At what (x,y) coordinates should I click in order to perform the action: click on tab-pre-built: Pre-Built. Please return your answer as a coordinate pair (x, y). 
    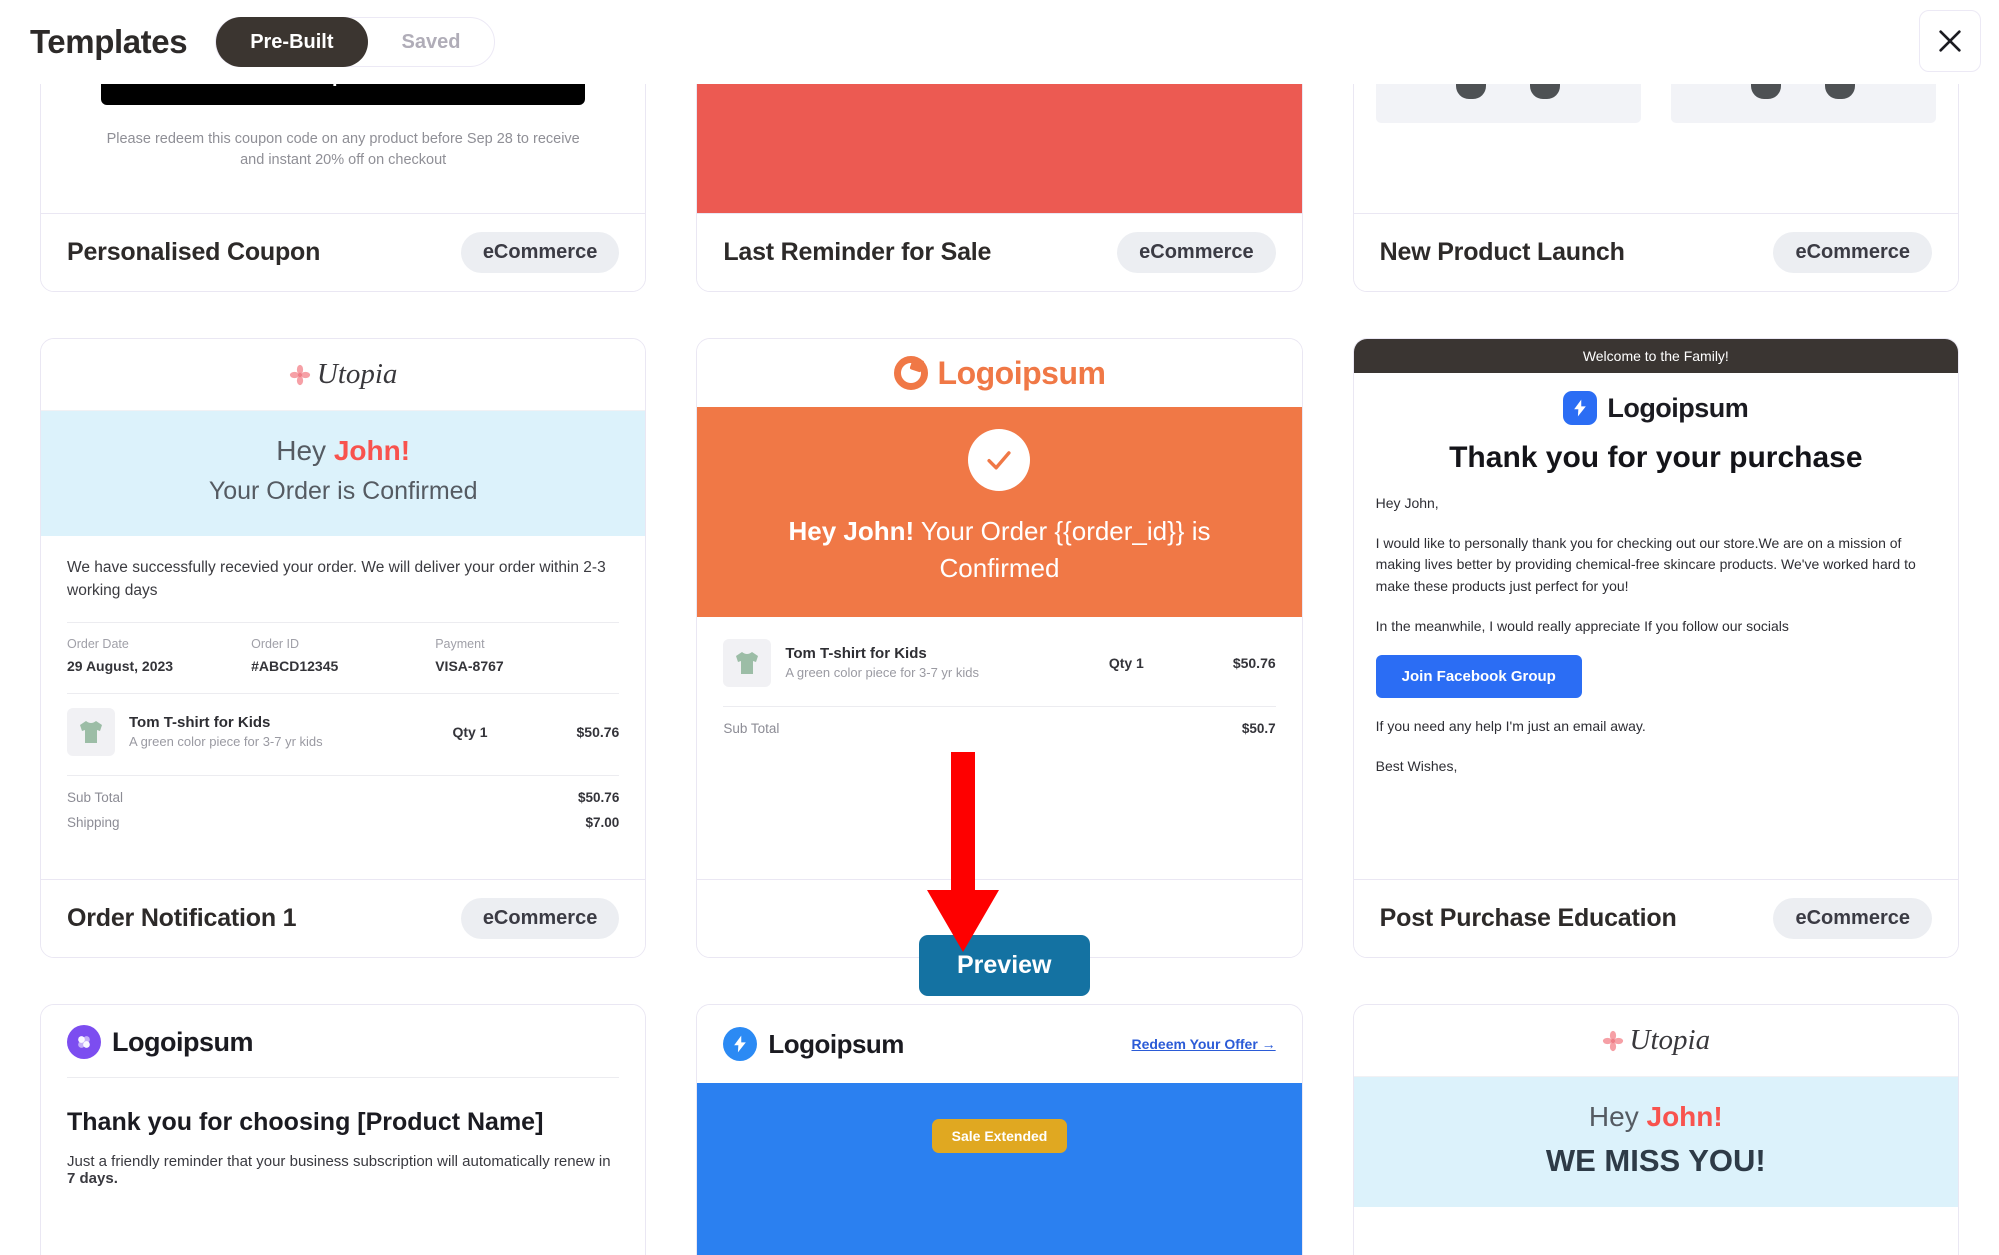
    Looking at the image, I should click on (292, 42).